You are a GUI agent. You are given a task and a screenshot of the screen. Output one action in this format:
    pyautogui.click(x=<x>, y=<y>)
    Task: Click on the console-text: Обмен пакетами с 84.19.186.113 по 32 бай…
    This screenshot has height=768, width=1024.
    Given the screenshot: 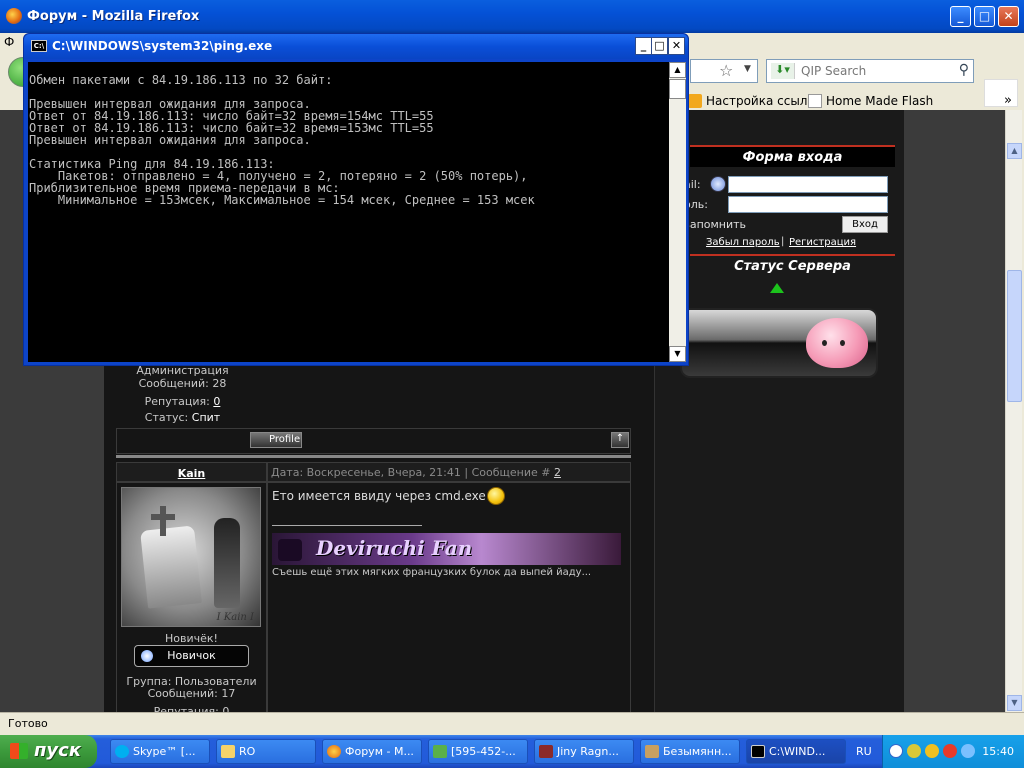 What is the action you would take?
    pyautogui.click(x=348, y=134)
    